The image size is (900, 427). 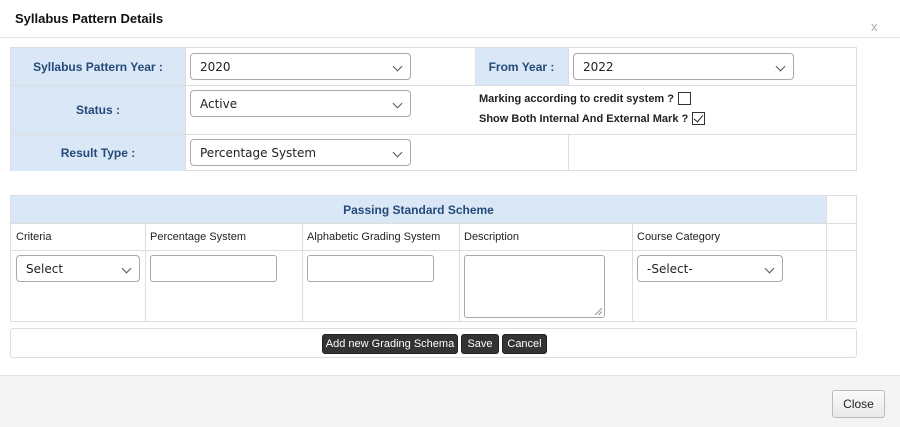 What do you see at coordinates (98, 66) in the screenshot?
I see `syllabus-year-label: Syllabus Pattern Year :` at bounding box center [98, 66].